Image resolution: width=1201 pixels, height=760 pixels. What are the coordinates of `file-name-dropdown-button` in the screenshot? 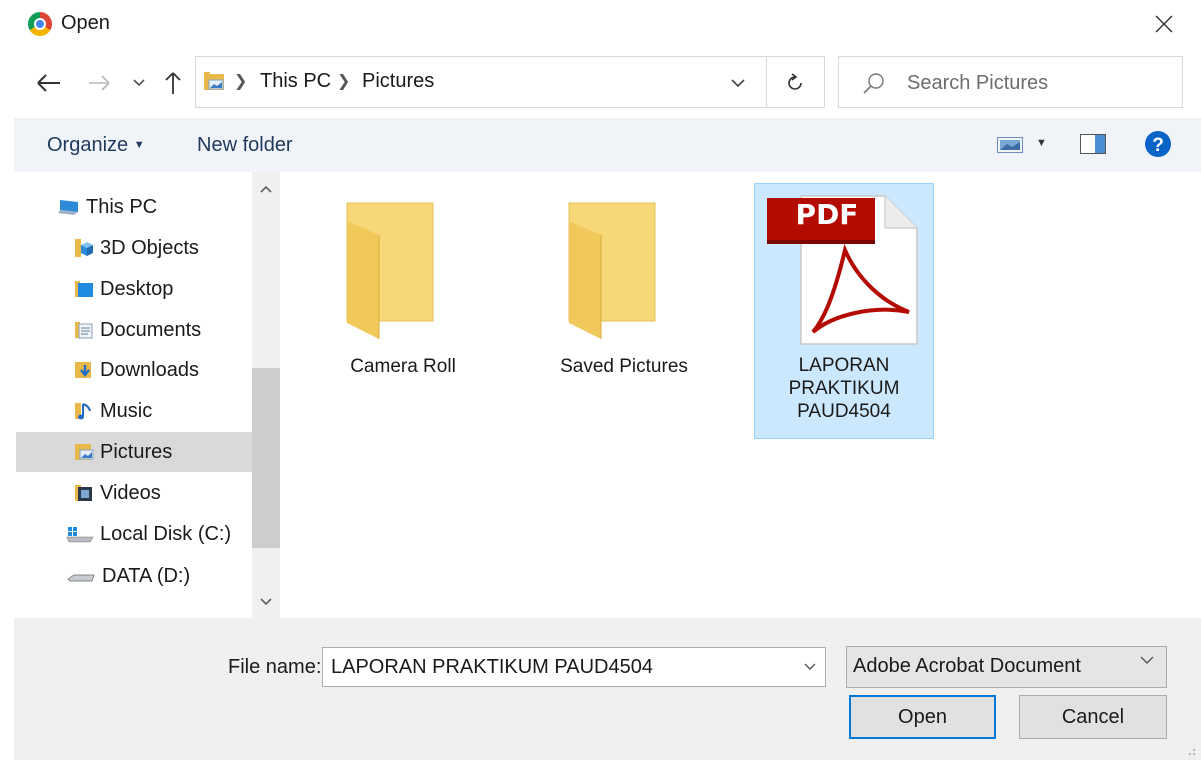 It's located at (810, 667).